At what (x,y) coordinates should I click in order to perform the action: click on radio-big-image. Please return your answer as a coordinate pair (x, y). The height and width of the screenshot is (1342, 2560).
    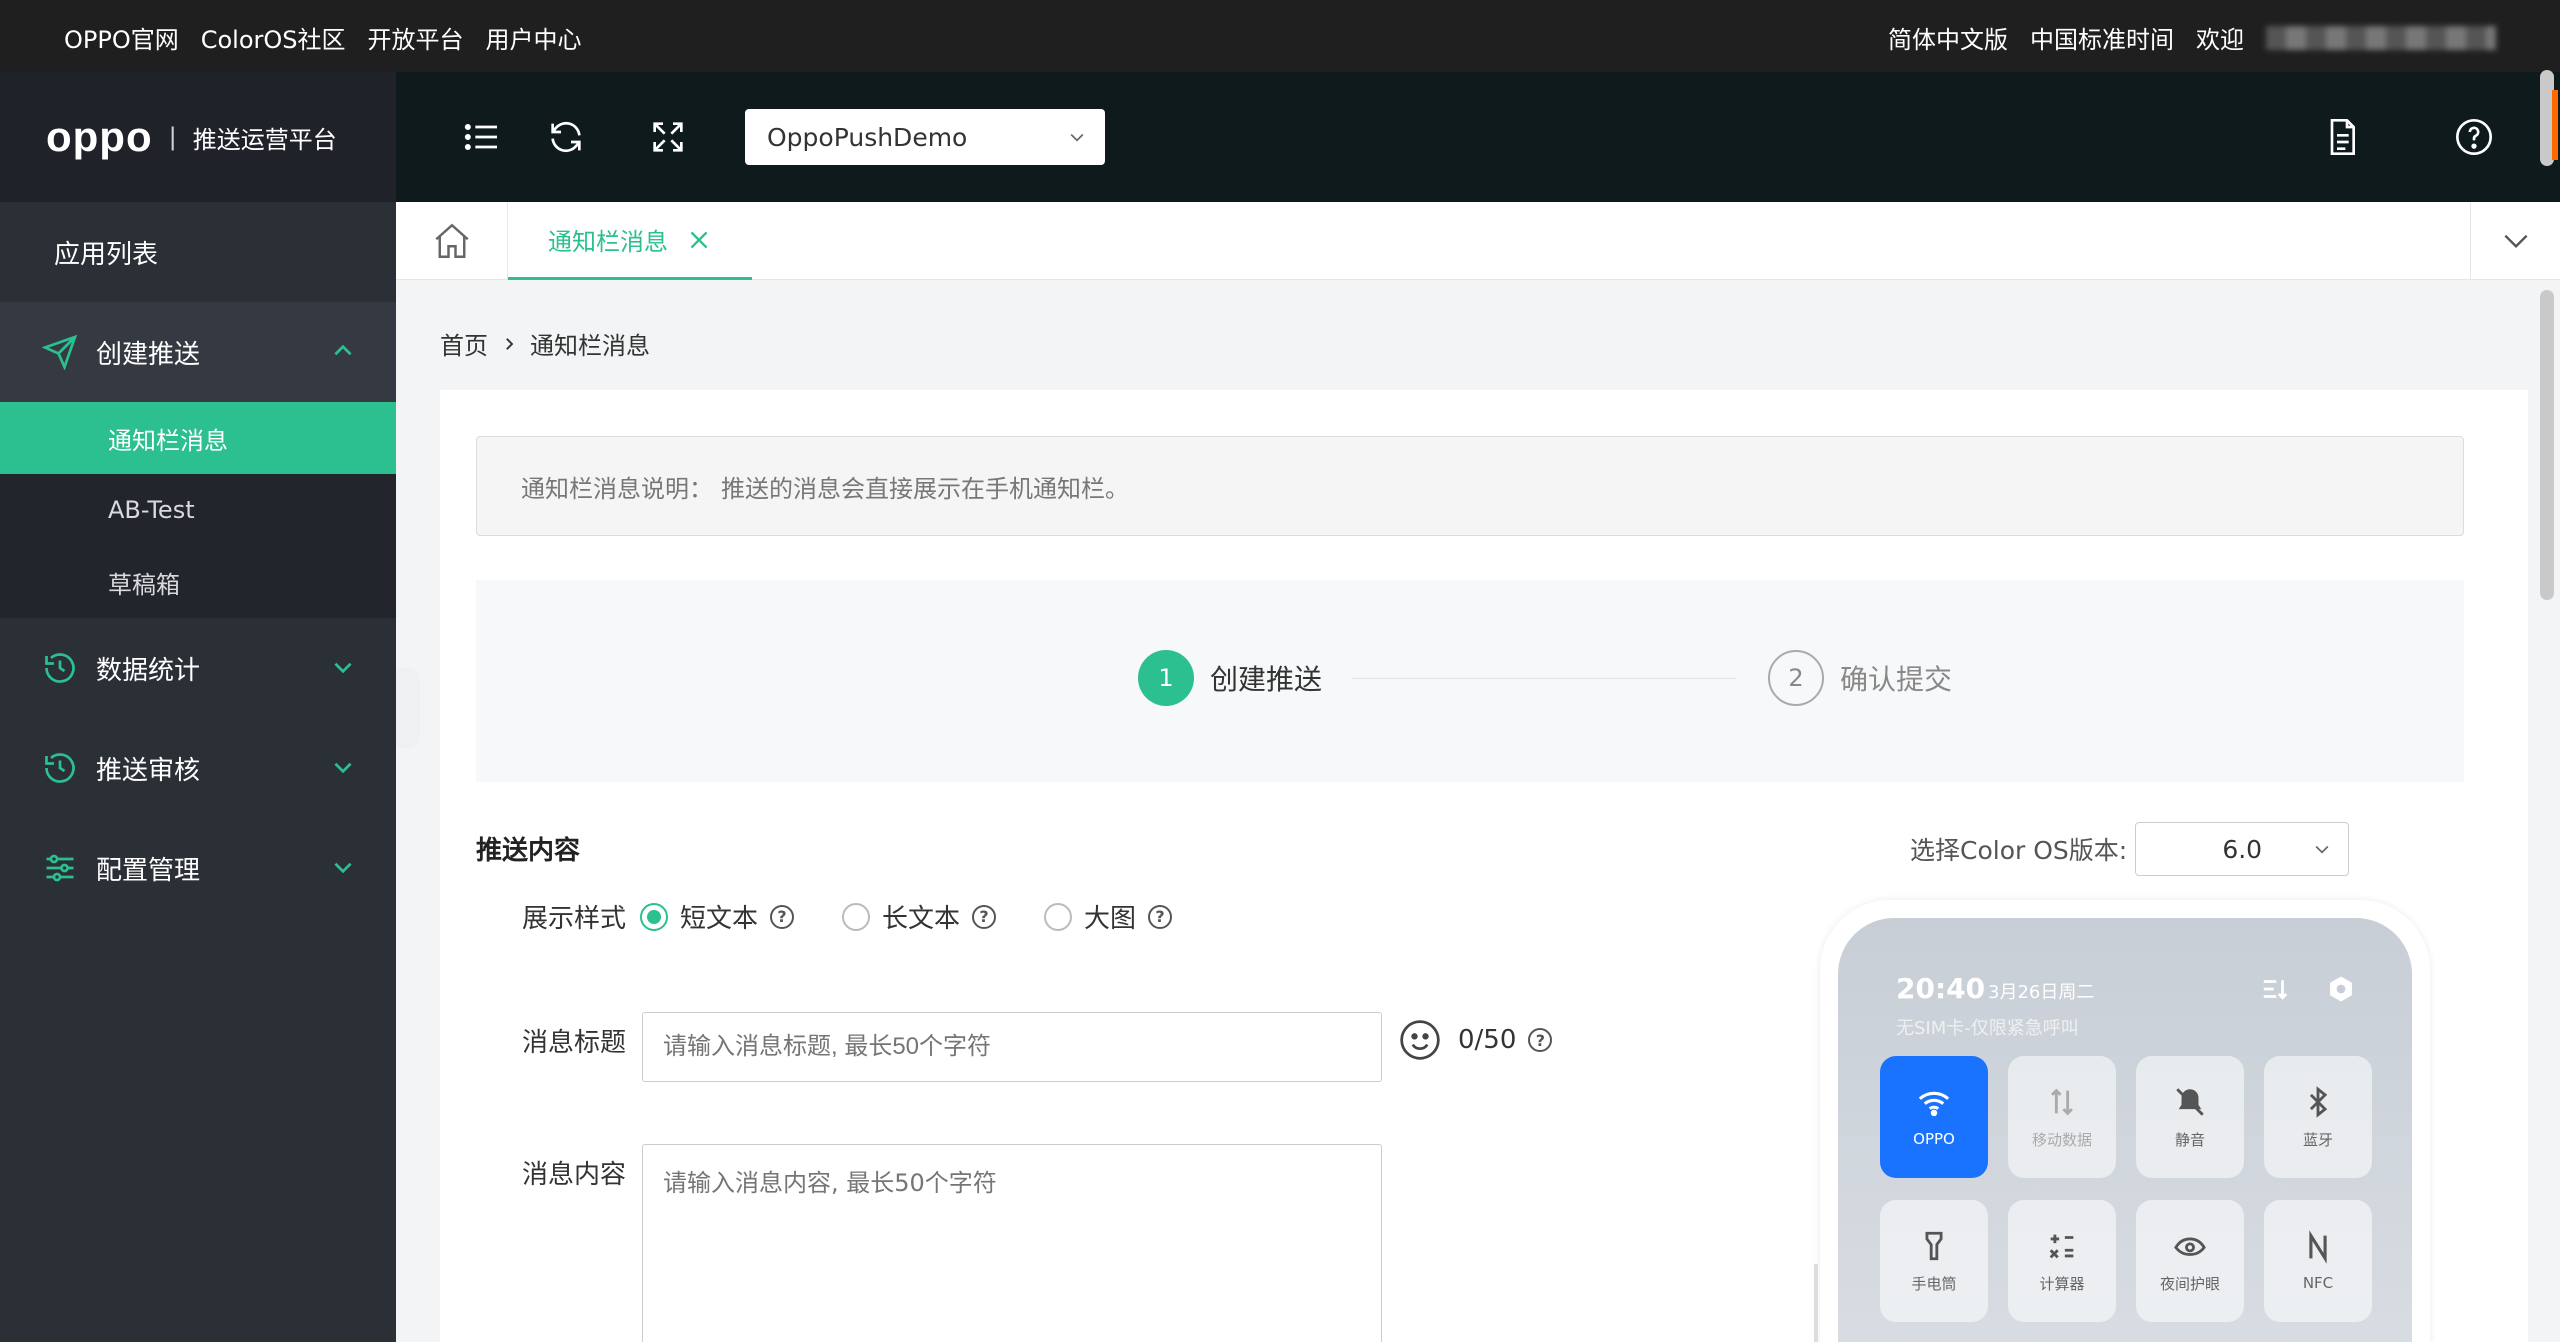
    Looking at the image, I should click on (1058, 916).